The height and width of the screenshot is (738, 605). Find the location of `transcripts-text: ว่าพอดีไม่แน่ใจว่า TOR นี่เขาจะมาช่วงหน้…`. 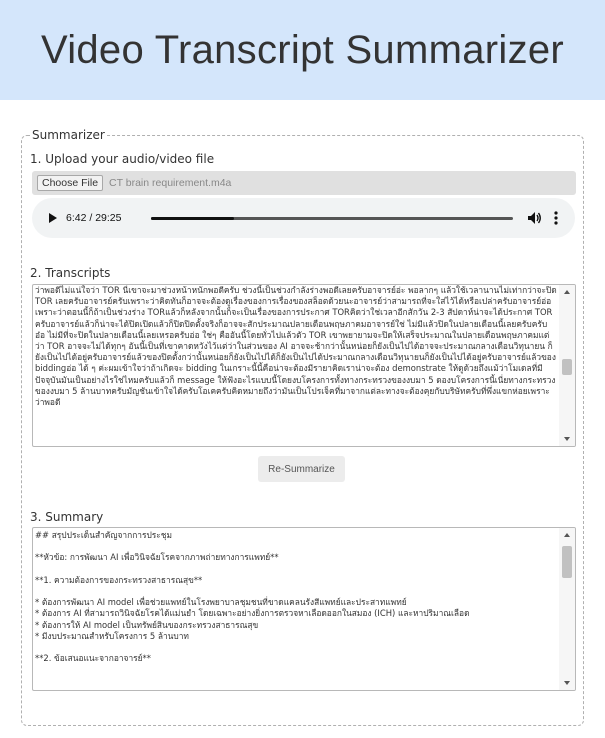

transcripts-text: ว่าพอดีไม่แน่ใจว่า TOR นี่เขาจะมาช่วงหน้… is located at coordinates (296, 346).